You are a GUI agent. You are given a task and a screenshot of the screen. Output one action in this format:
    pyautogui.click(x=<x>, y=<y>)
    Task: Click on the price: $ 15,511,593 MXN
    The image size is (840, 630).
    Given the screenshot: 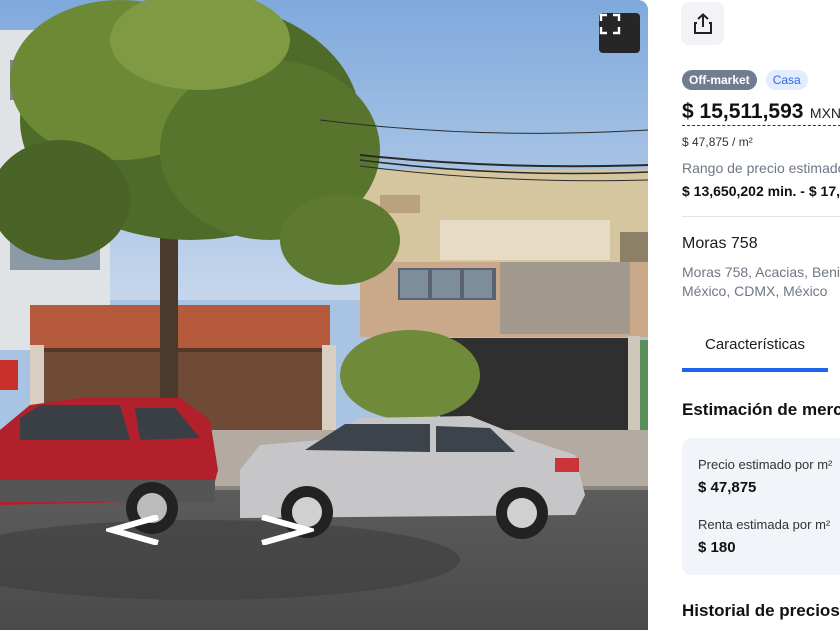 What is the action you would take?
    pyautogui.click(x=761, y=113)
    